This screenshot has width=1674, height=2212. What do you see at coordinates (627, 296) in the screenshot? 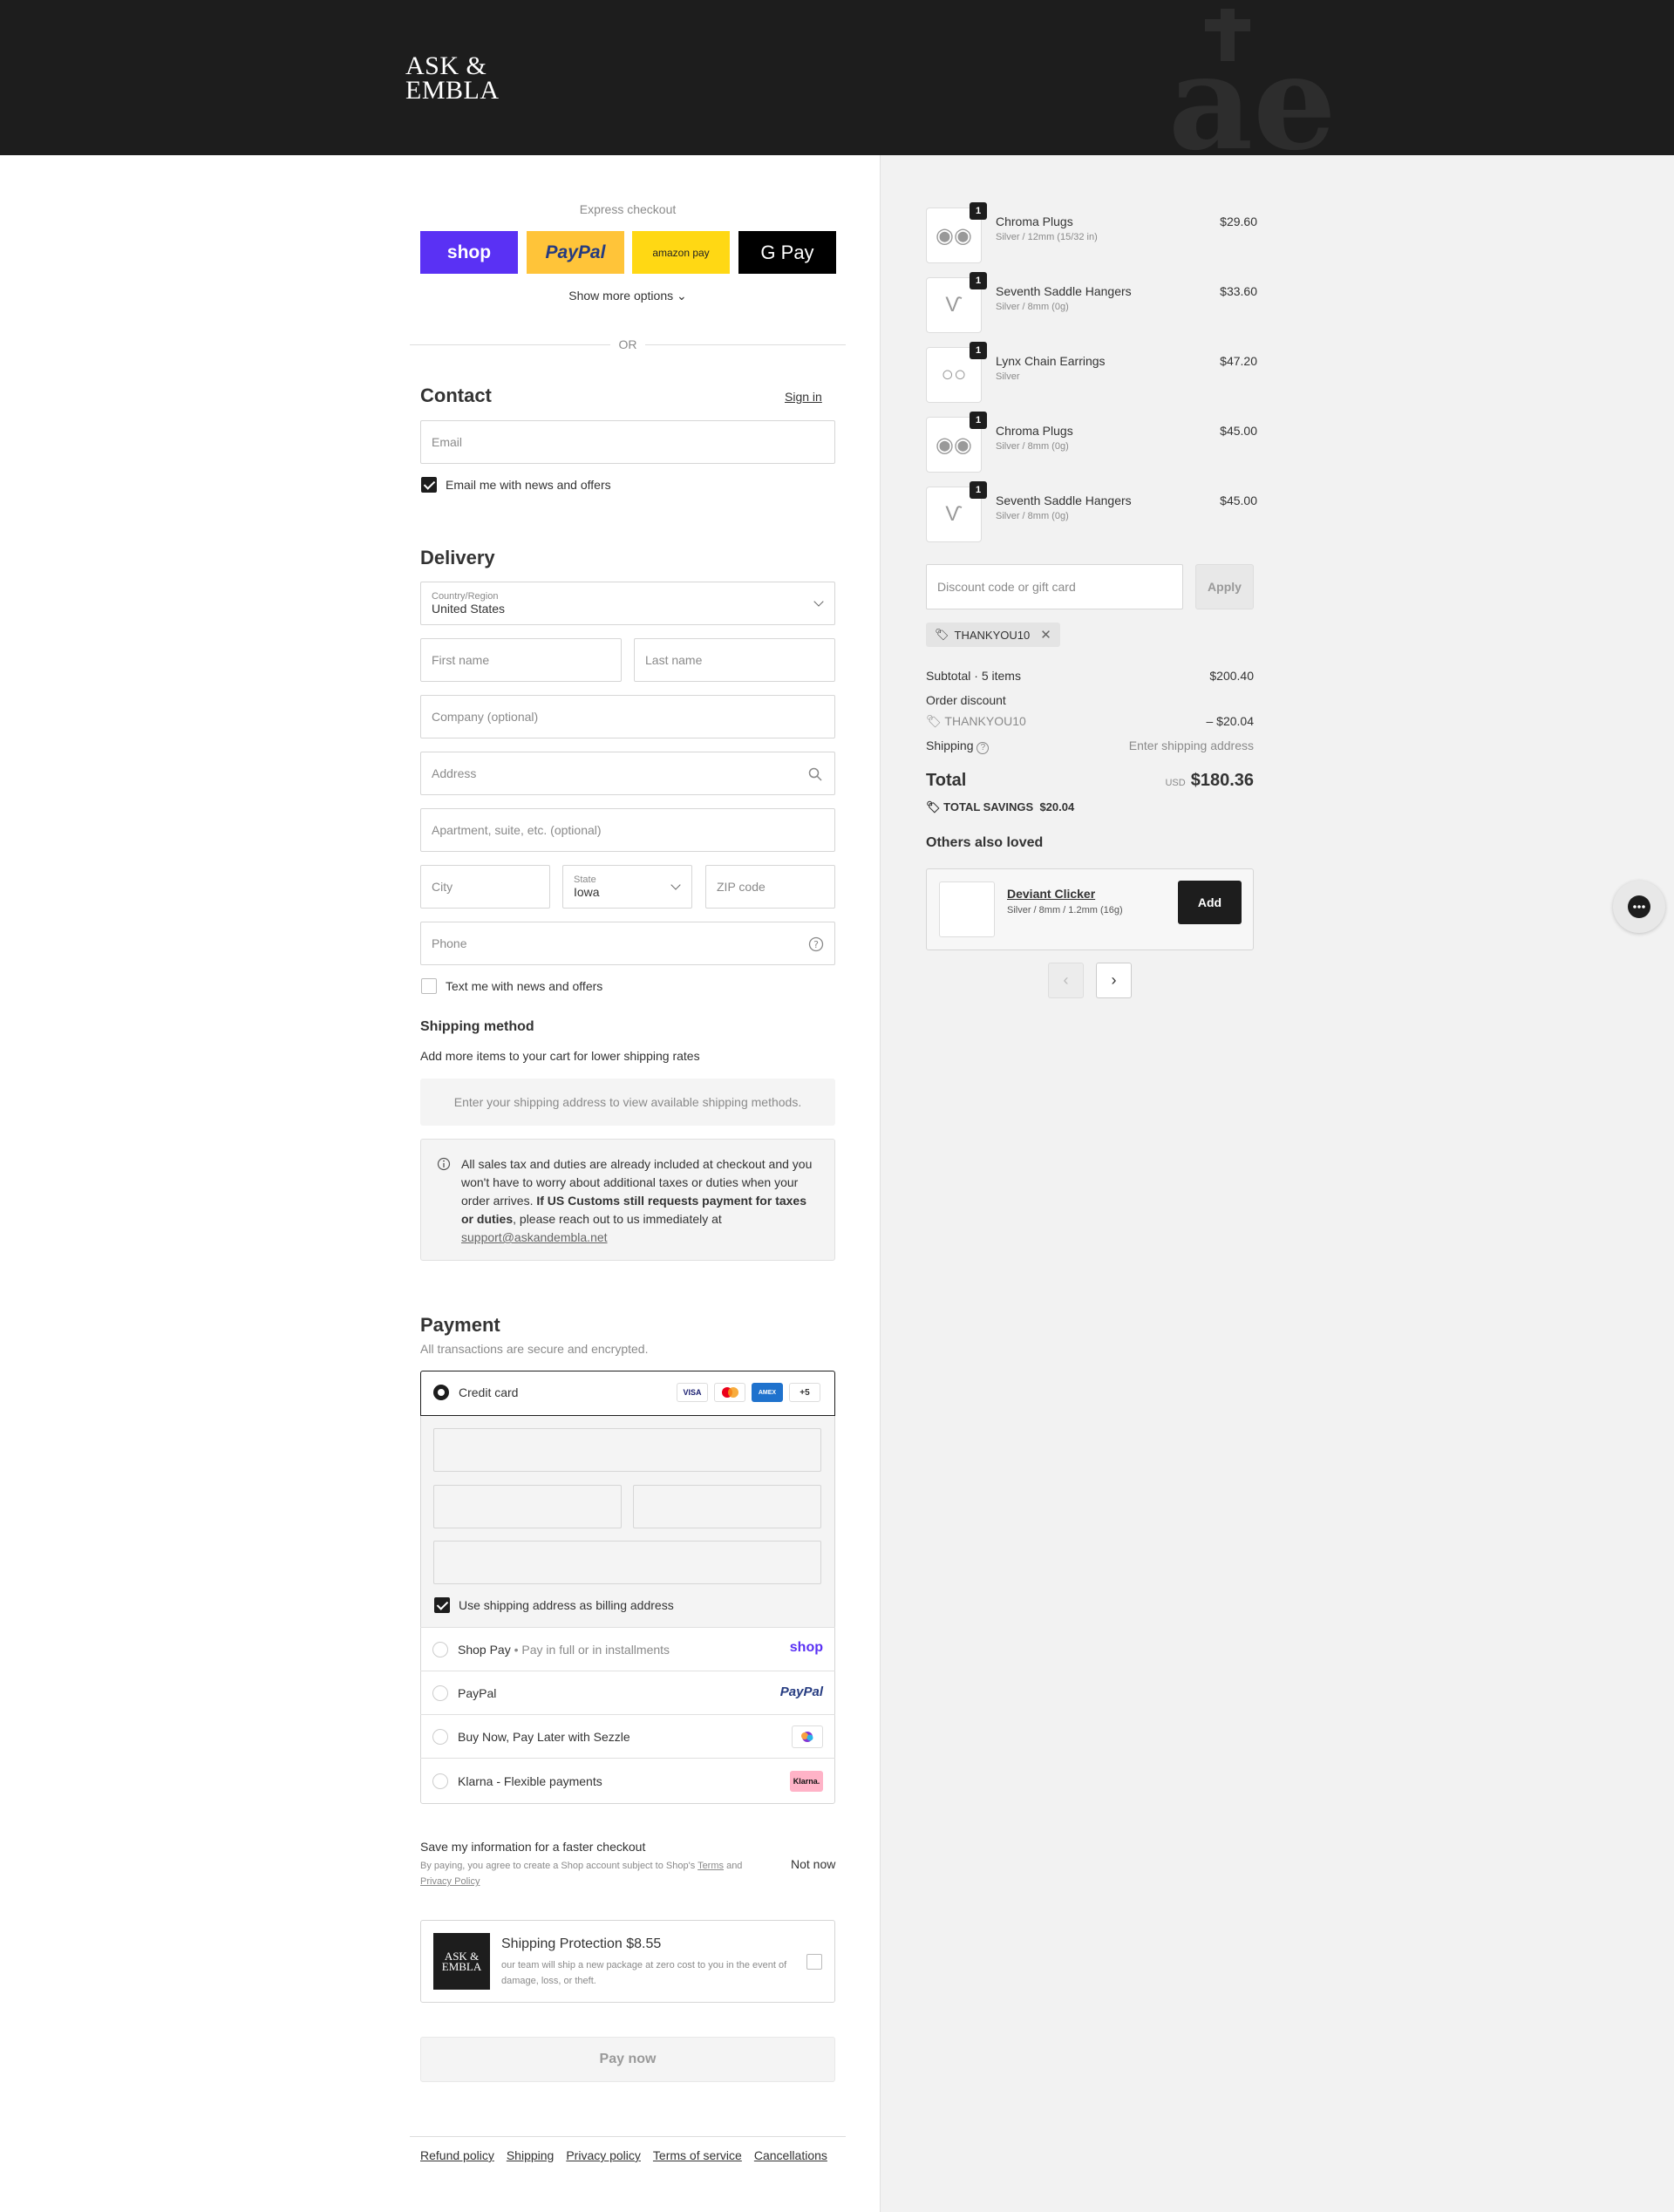
I see `show-more-options-button: Show more options ⌄` at bounding box center [627, 296].